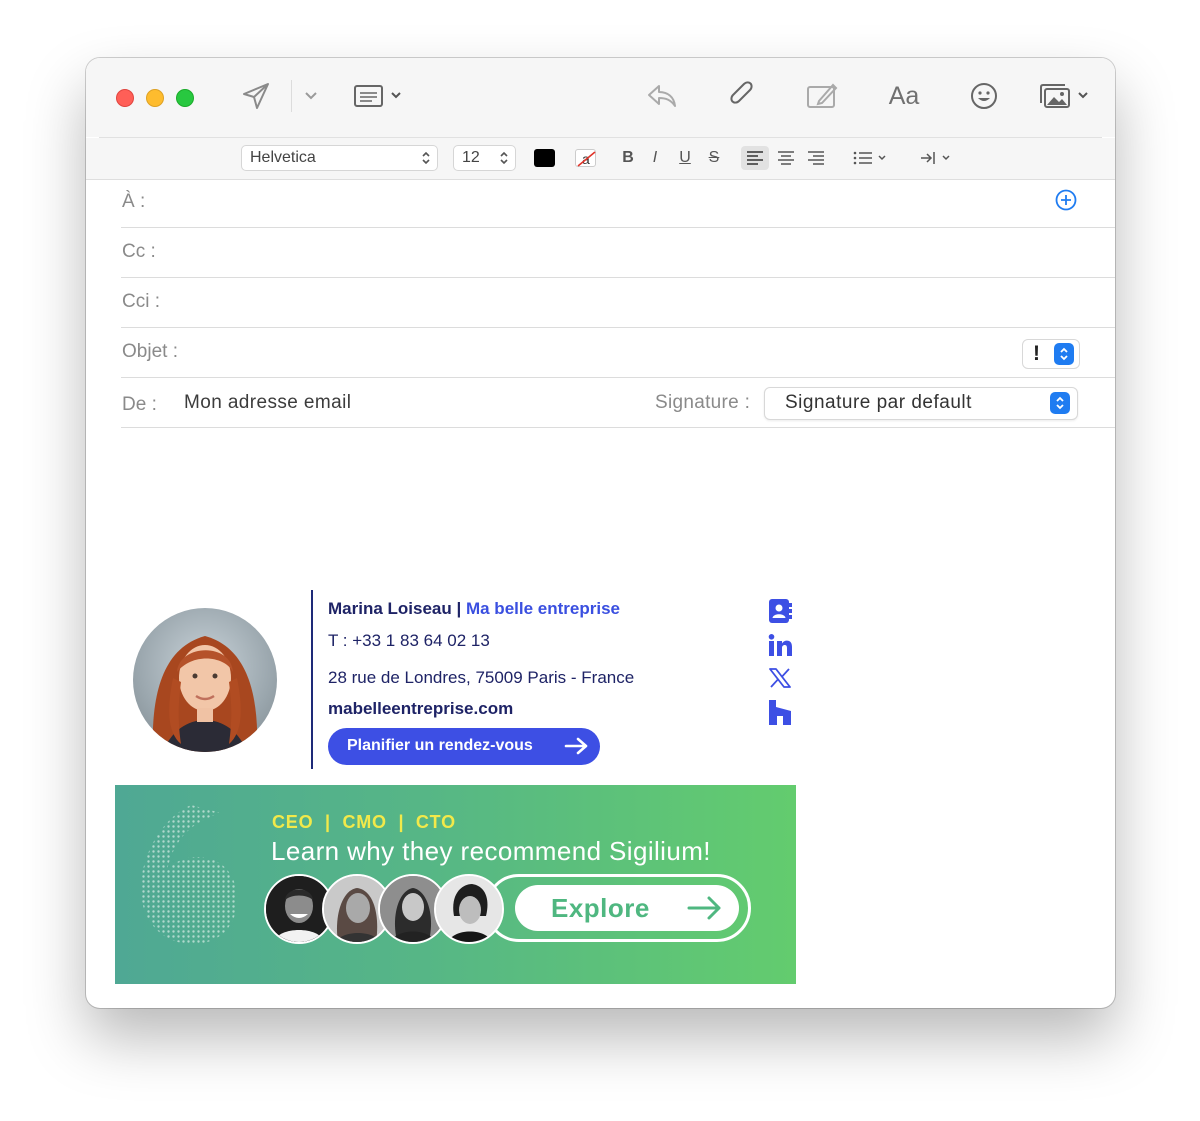  What do you see at coordinates (484, 158) in the screenshot?
I see `font-size-select: 12` at bounding box center [484, 158].